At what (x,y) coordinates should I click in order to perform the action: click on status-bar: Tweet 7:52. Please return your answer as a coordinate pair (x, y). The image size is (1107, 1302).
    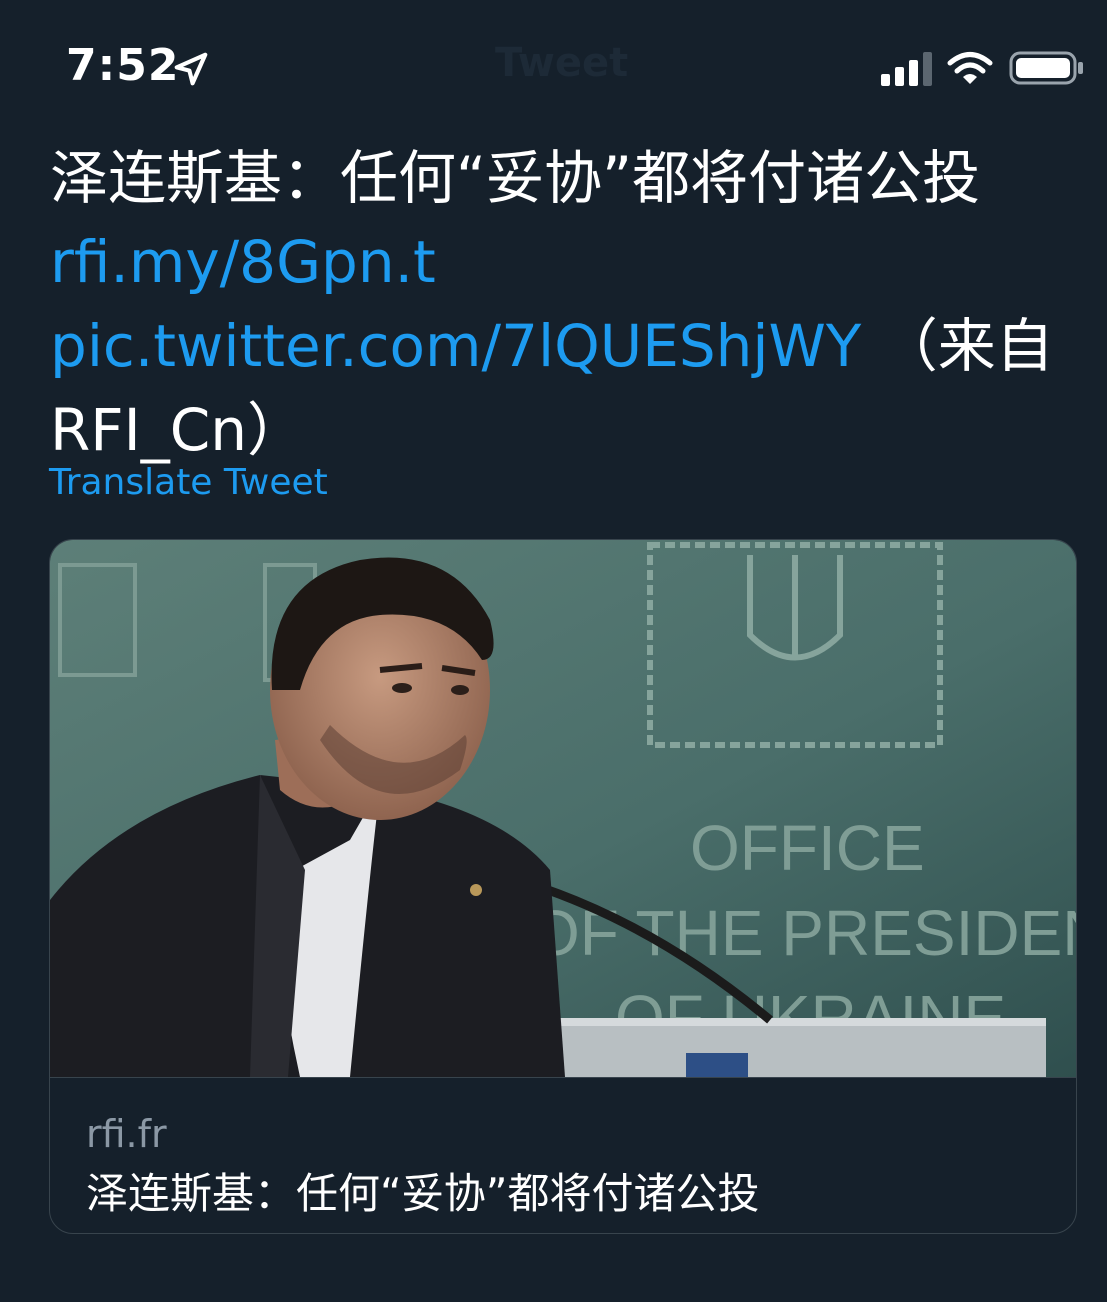
    Looking at the image, I should click on (553, 65).